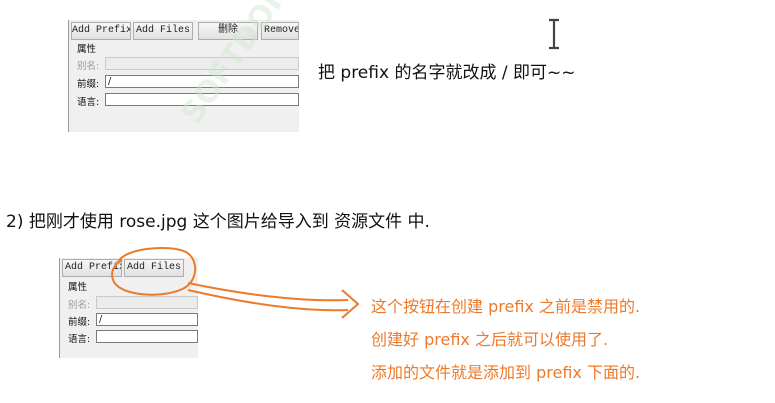  Describe the element at coordinates (350, 304) in the screenshot. I see `arrow-head` at that location.